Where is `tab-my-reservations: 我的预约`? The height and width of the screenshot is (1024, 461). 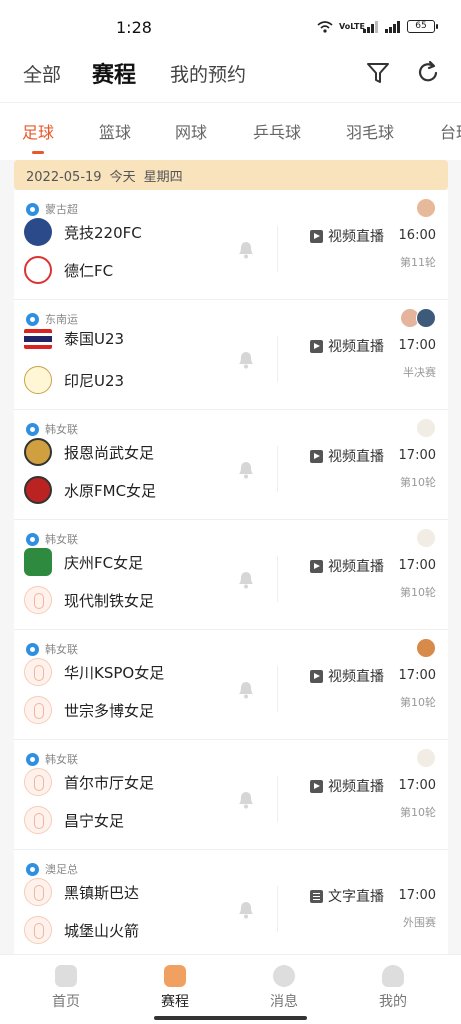 tab-my-reservations: 我的预约 is located at coordinates (208, 73).